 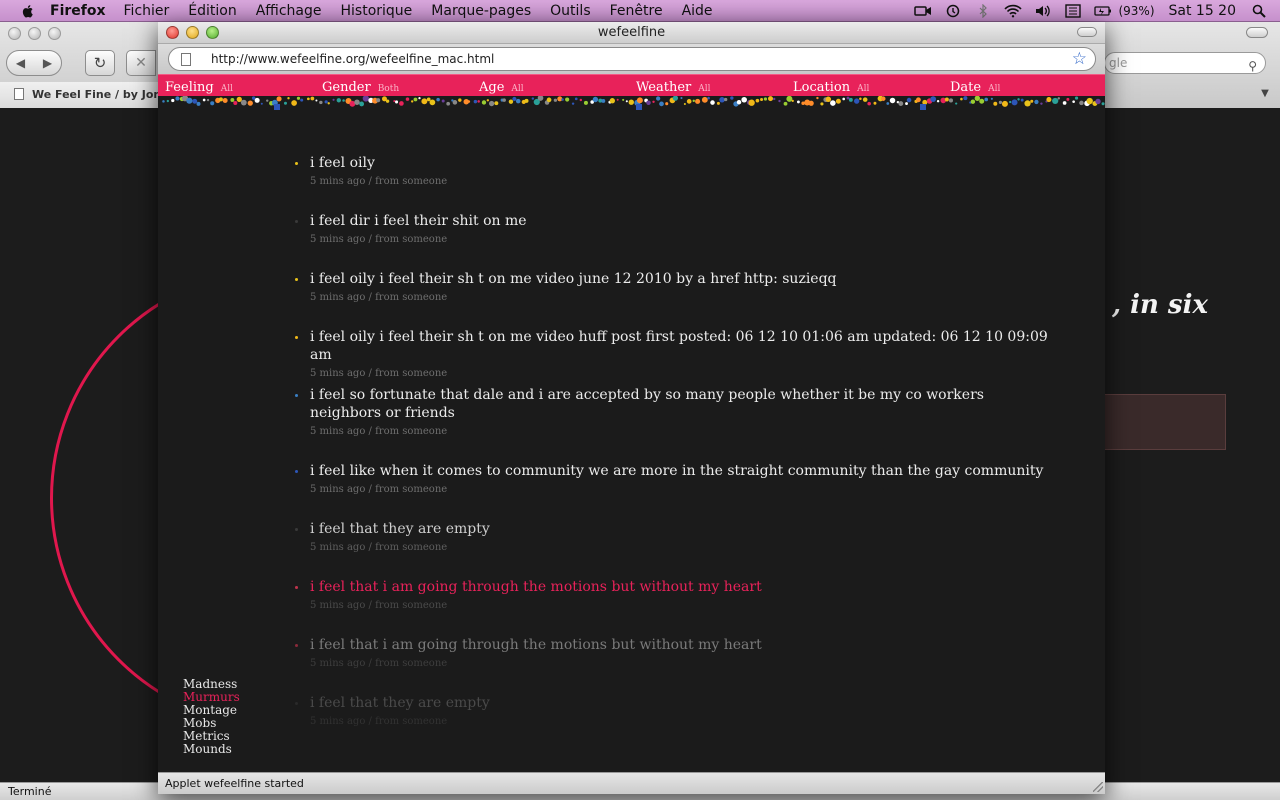 What do you see at coordinates (1103, 11) in the screenshot?
I see `battery-icon` at bounding box center [1103, 11].